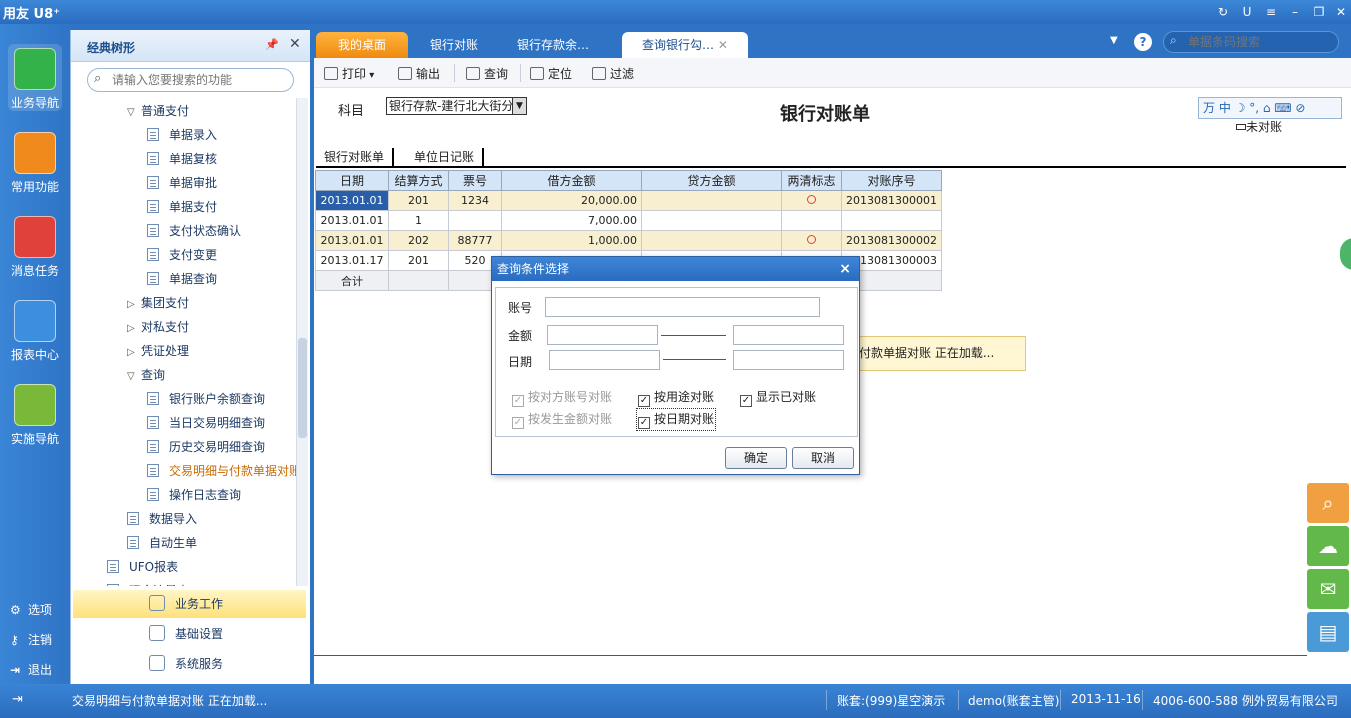  What do you see at coordinates (158, 327) in the screenshot?
I see `tree-item: ▷ 对私支付` at bounding box center [158, 327].